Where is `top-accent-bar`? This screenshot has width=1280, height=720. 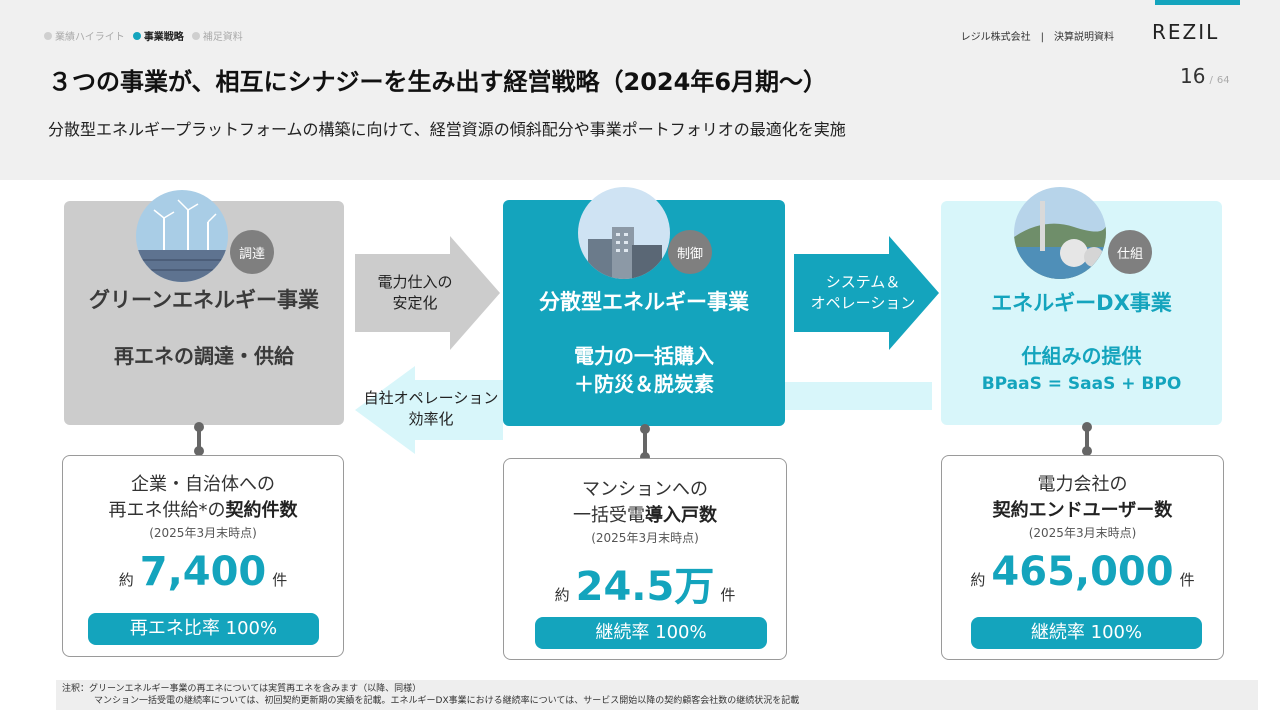
top-accent-bar is located at coordinates (1197, 2).